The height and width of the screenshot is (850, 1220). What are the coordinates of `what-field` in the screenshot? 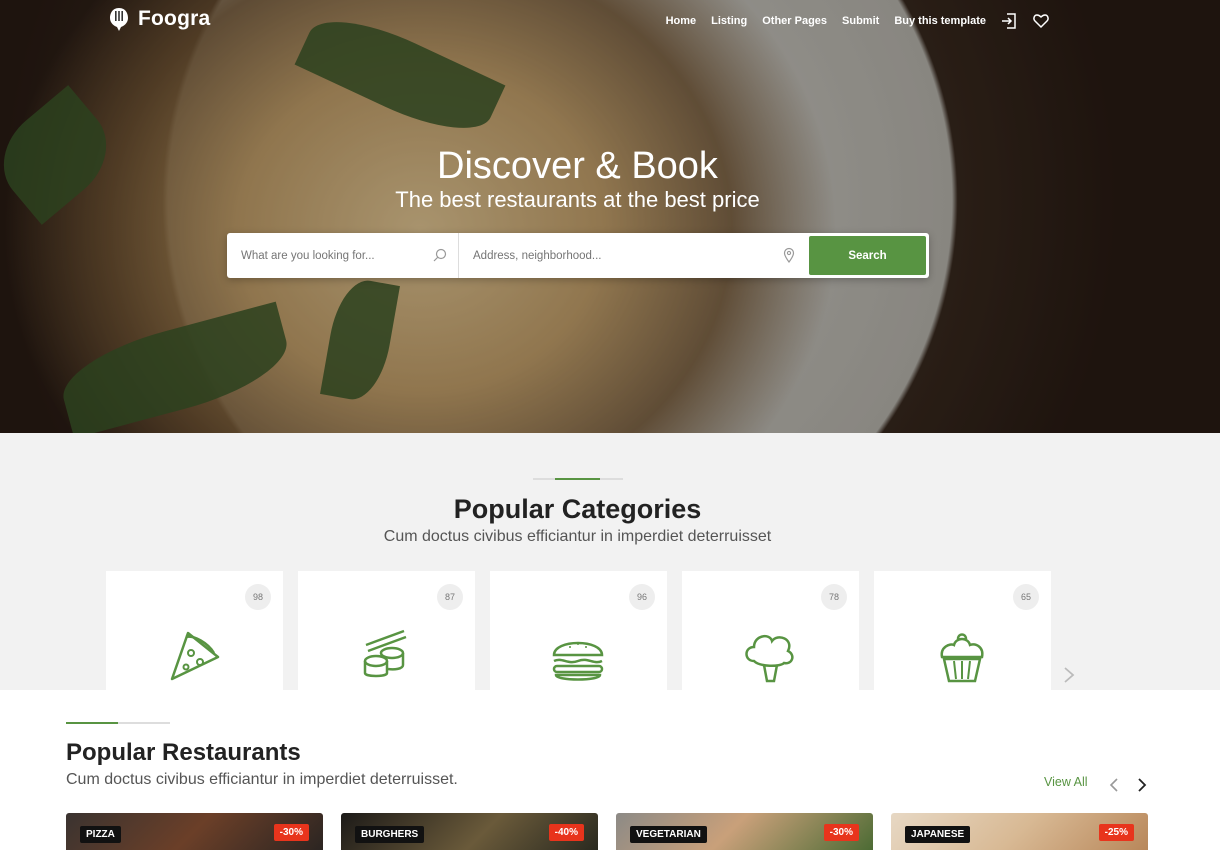 It's located at (343, 255).